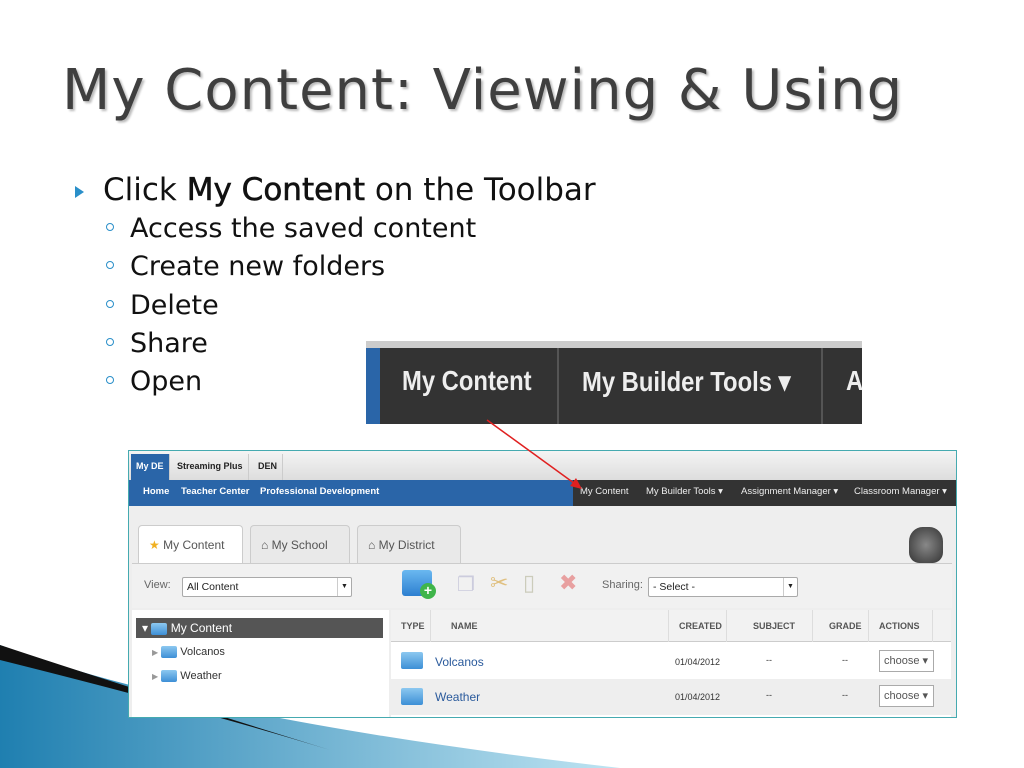 The image size is (1024, 768). What do you see at coordinates (457, 697) in the screenshot?
I see `row-name-link: Weather` at bounding box center [457, 697].